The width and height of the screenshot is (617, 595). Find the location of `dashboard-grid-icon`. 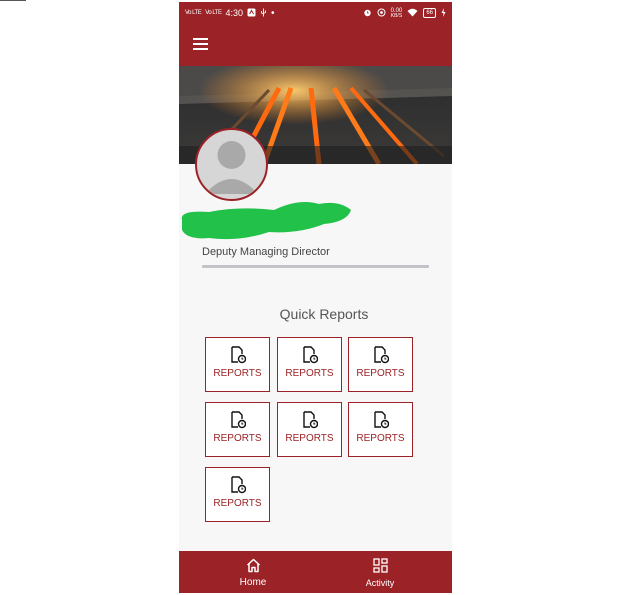

dashboard-grid-icon is located at coordinates (380, 565).